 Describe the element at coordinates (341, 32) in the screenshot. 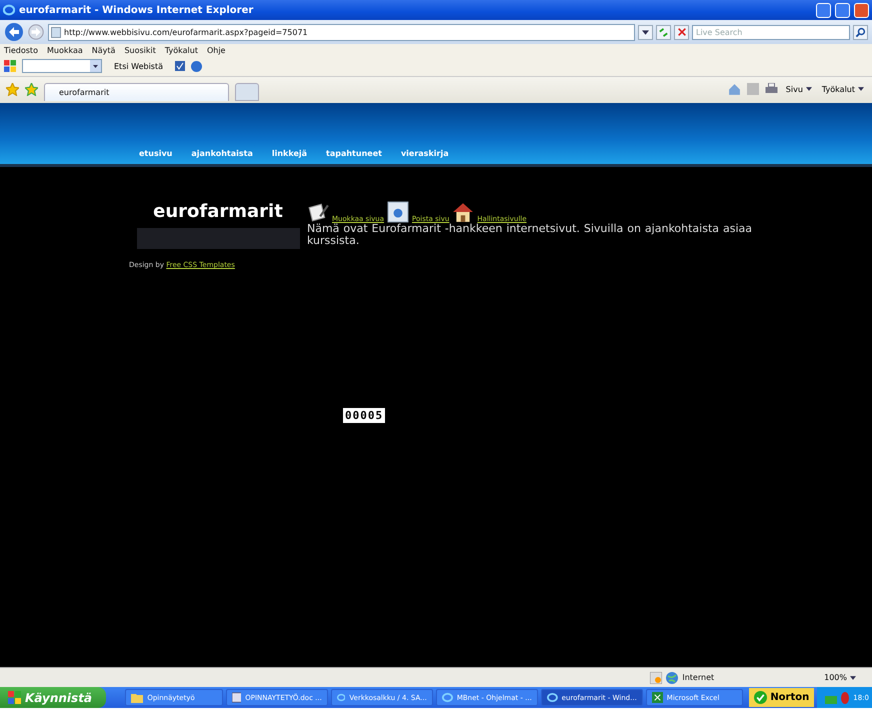

I see `address-field: http://www.webbisivu.com/eurofarmarit.aspx?pageid=75071` at that location.